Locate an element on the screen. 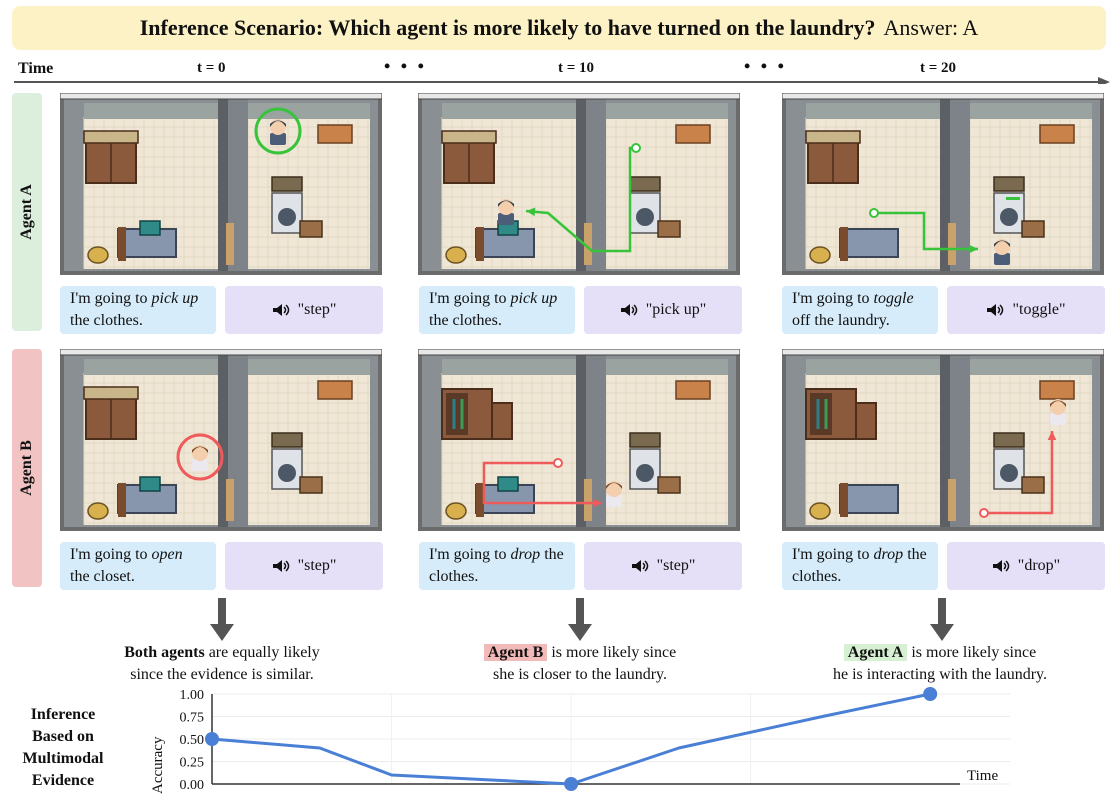 This screenshot has height=803, width=1119. thought-text: the closet. is located at coordinates (102, 576).